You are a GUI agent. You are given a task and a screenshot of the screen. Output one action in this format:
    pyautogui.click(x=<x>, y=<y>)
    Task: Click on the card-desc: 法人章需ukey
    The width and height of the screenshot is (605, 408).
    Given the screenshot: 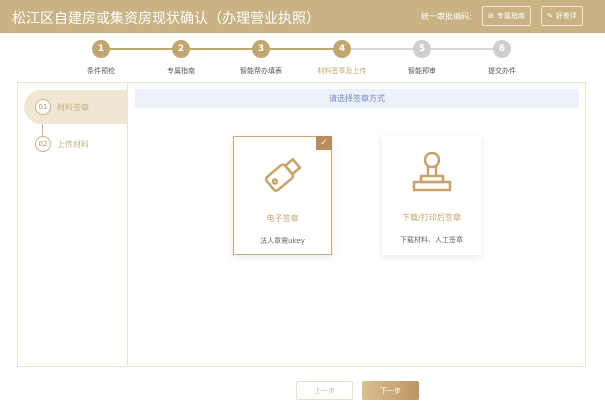 What is the action you would take?
    pyautogui.click(x=282, y=241)
    